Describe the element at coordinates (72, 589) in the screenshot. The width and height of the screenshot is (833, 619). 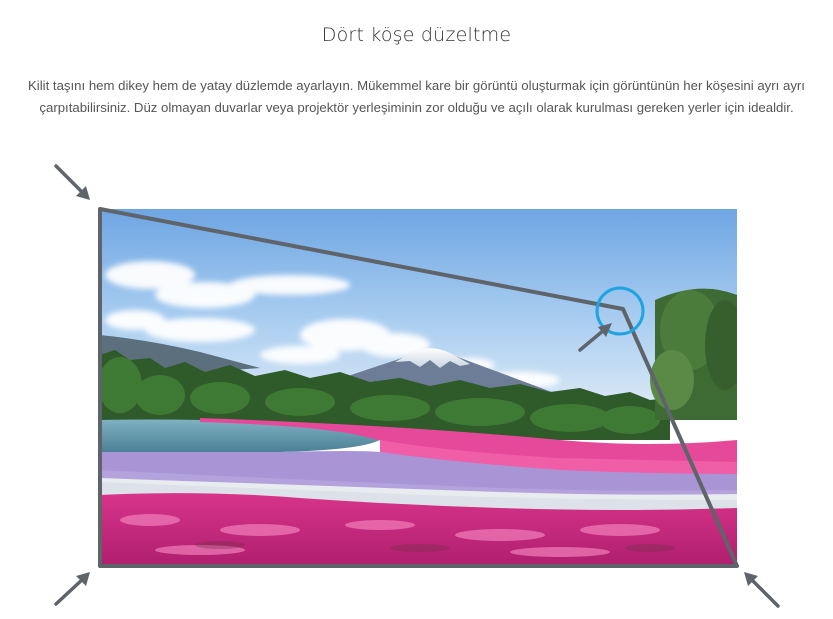
I see `bottom-left-arrow-icon` at that location.